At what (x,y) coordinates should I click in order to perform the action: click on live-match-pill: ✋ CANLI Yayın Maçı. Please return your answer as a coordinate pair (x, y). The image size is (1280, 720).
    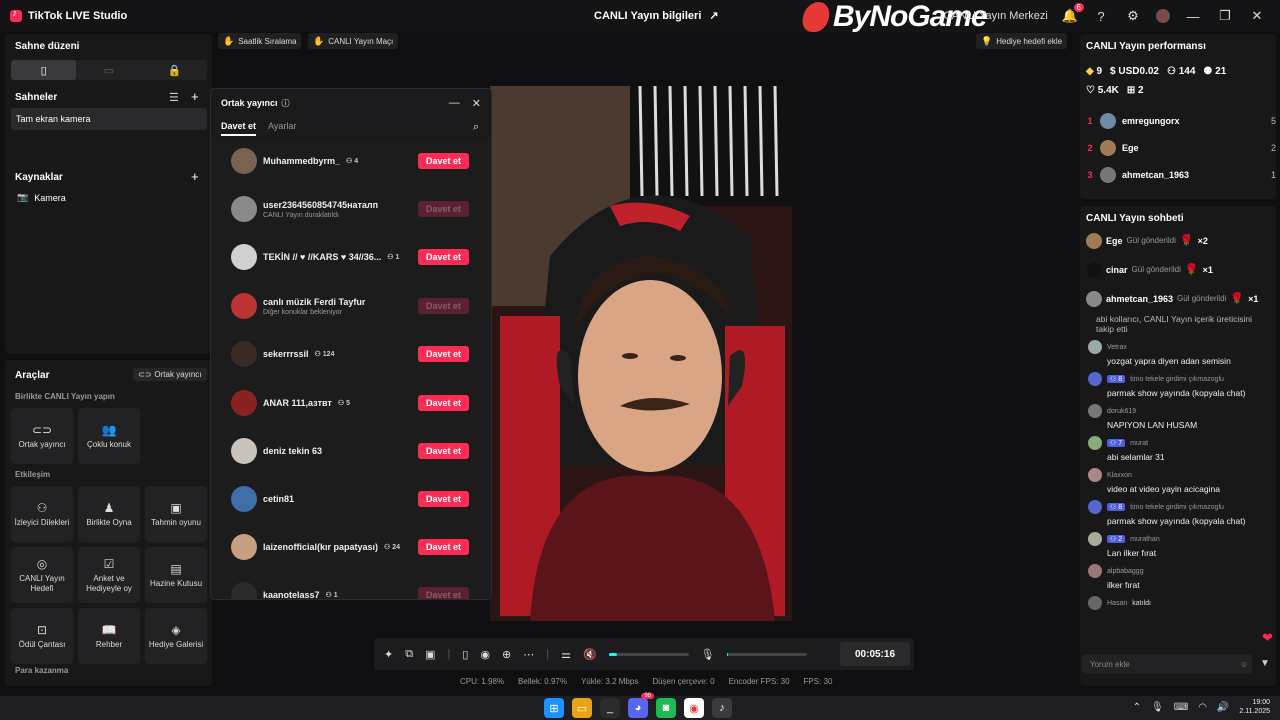
    Looking at the image, I should click on (353, 41).